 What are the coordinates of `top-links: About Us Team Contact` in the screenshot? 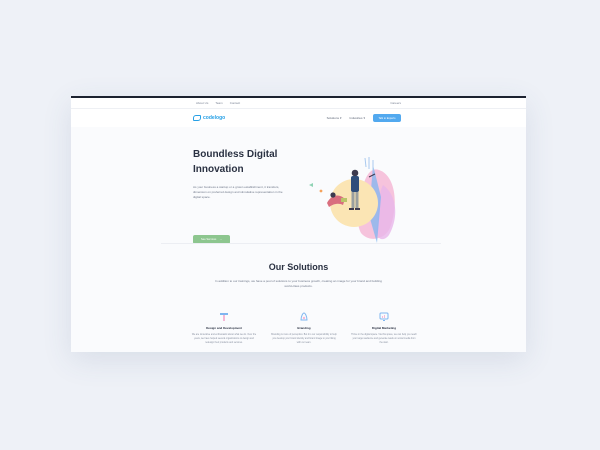 It's located at (218, 103).